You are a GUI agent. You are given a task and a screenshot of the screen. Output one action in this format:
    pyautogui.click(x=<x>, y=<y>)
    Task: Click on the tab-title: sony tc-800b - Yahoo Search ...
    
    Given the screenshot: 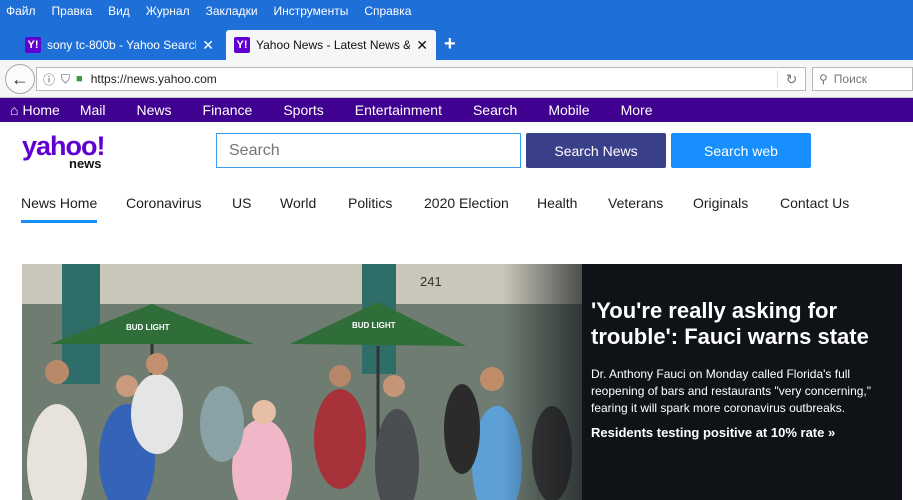 What is the action you would take?
    pyautogui.click(x=121, y=45)
    